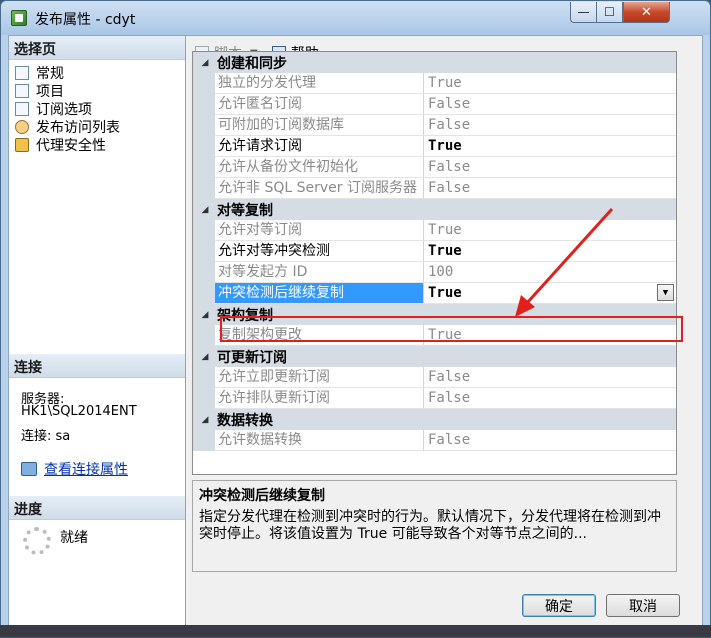 The image size is (711, 638). Describe the element at coordinates (550, 293) in the screenshot. I see `property-value: True ▼` at that location.